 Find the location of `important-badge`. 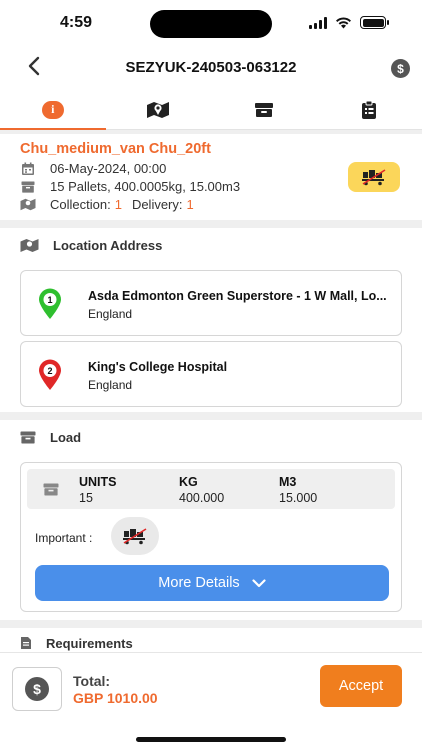

important-badge is located at coordinates (135, 536).